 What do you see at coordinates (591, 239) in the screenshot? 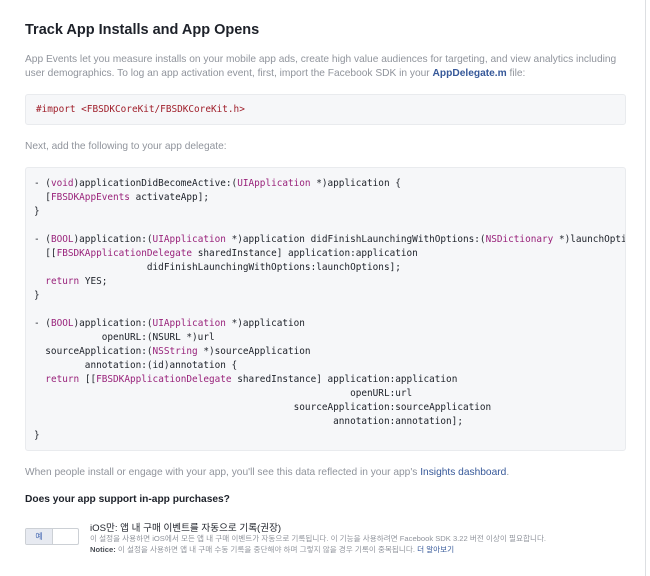
I see `code-token: *)launchOptions {` at bounding box center [591, 239].